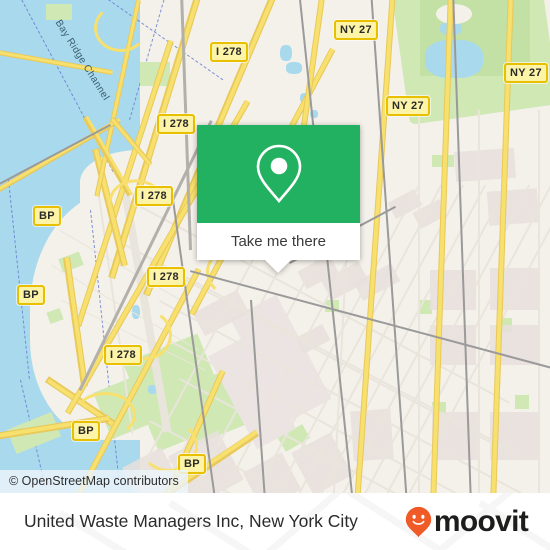 This screenshot has width=550, height=550. Describe the element at coordinates (278, 241) in the screenshot. I see `take-me-there-button: Take me there` at that location.